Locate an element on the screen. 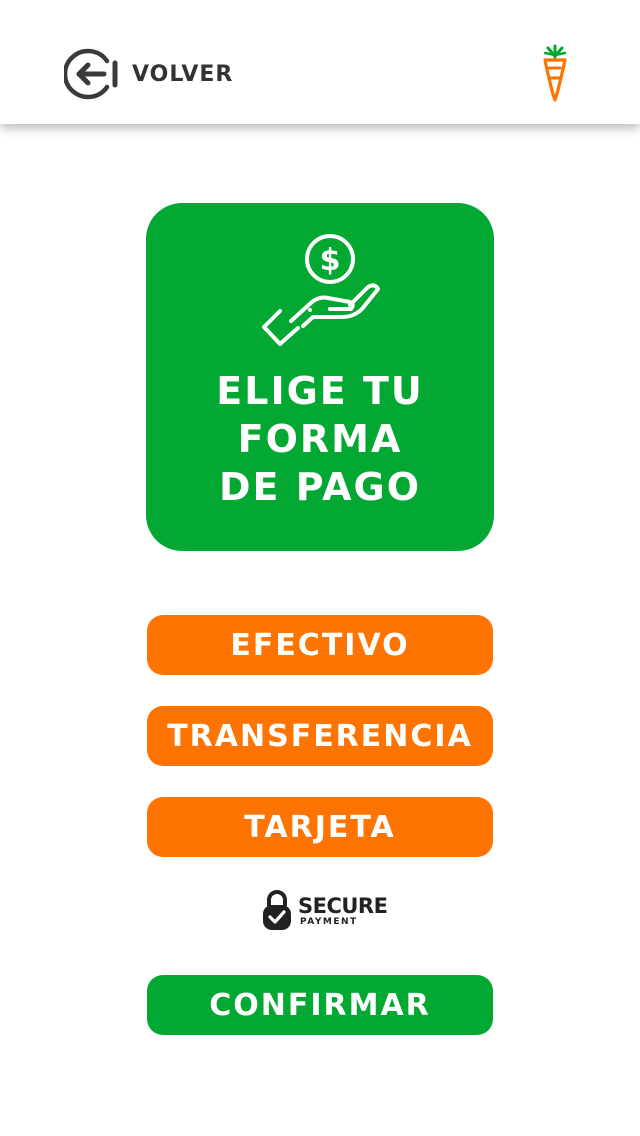 This screenshot has height=1136, width=640. confirm-button: CONFIRMAR is located at coordinates (320, 1005).